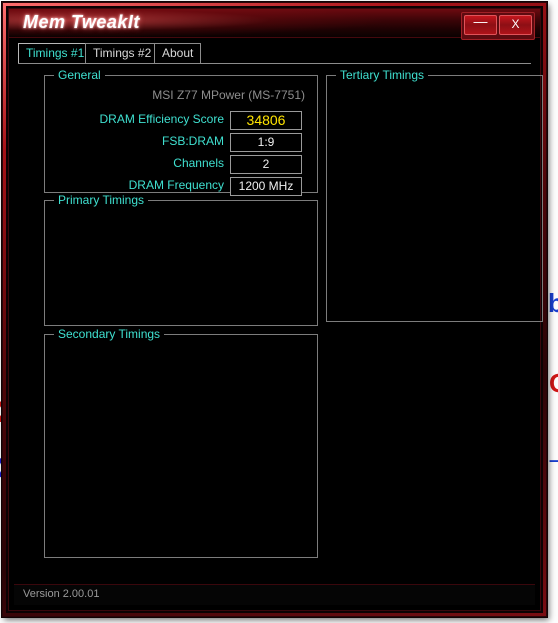 The image size is (558, 623). What do you see at coordinates (177, 53) in the screenshot?
I see `tab-about: About` at bounding box center [177, 53].